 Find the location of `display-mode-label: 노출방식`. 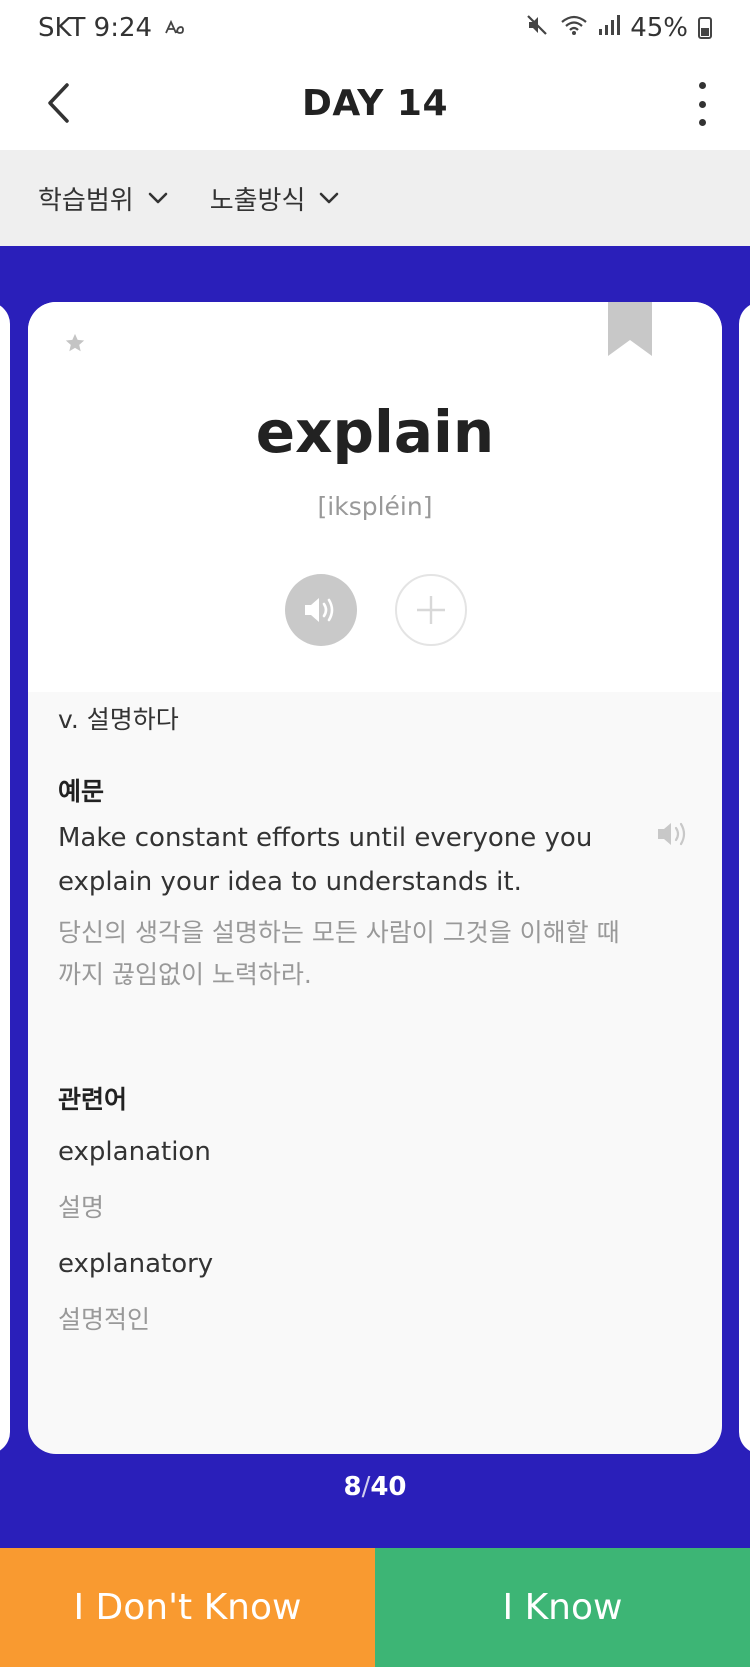

display-mode-label: 노출방식 is located at coordinates (257, 200).